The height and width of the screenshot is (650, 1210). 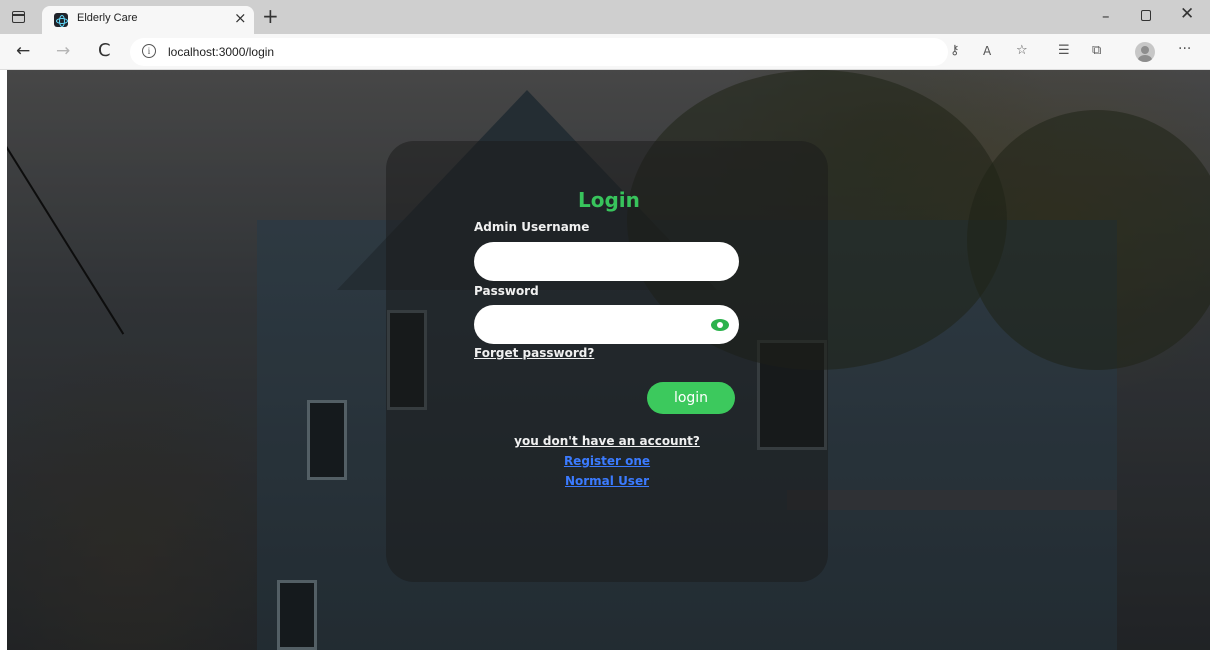 What do you see at coordinates (1106, 16) in the screenshot?
I see `minimize-icon: –` at bounding box center [1106, 16].